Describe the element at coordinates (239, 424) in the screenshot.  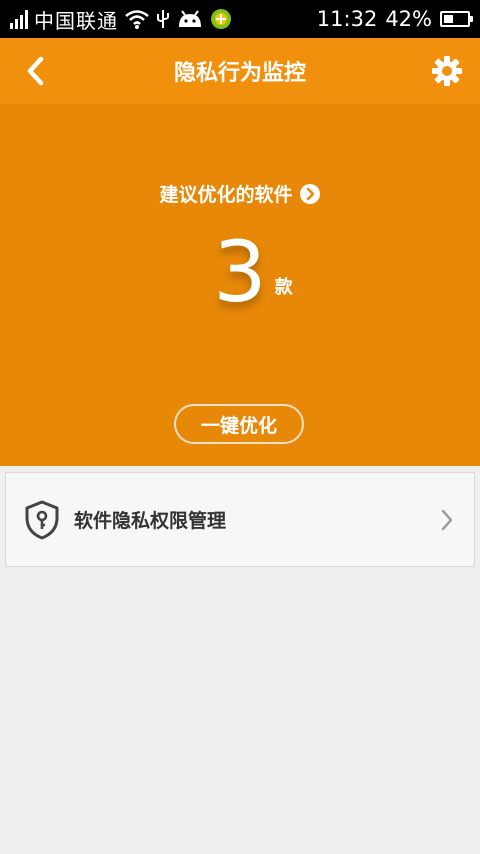
I see `one-click-optimize-button: 一键优化` at that location.